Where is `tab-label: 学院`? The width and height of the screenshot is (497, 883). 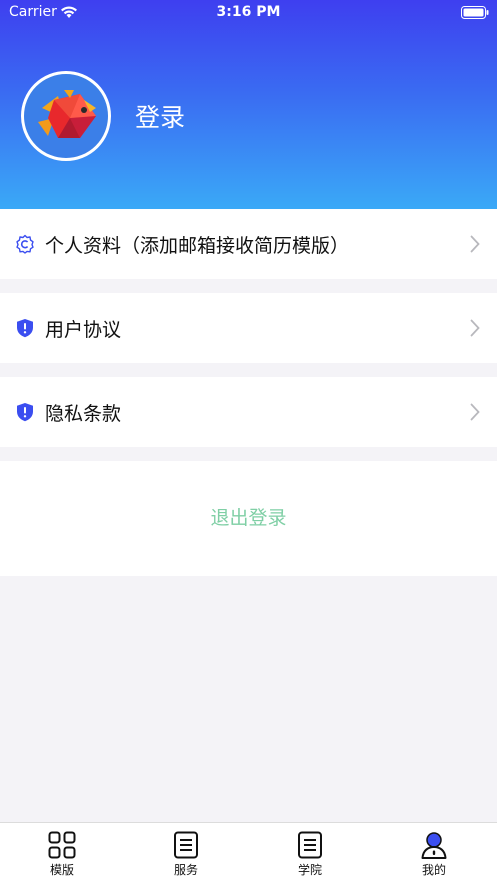
tab-label: 学院 is located at coordinates (309, 870).